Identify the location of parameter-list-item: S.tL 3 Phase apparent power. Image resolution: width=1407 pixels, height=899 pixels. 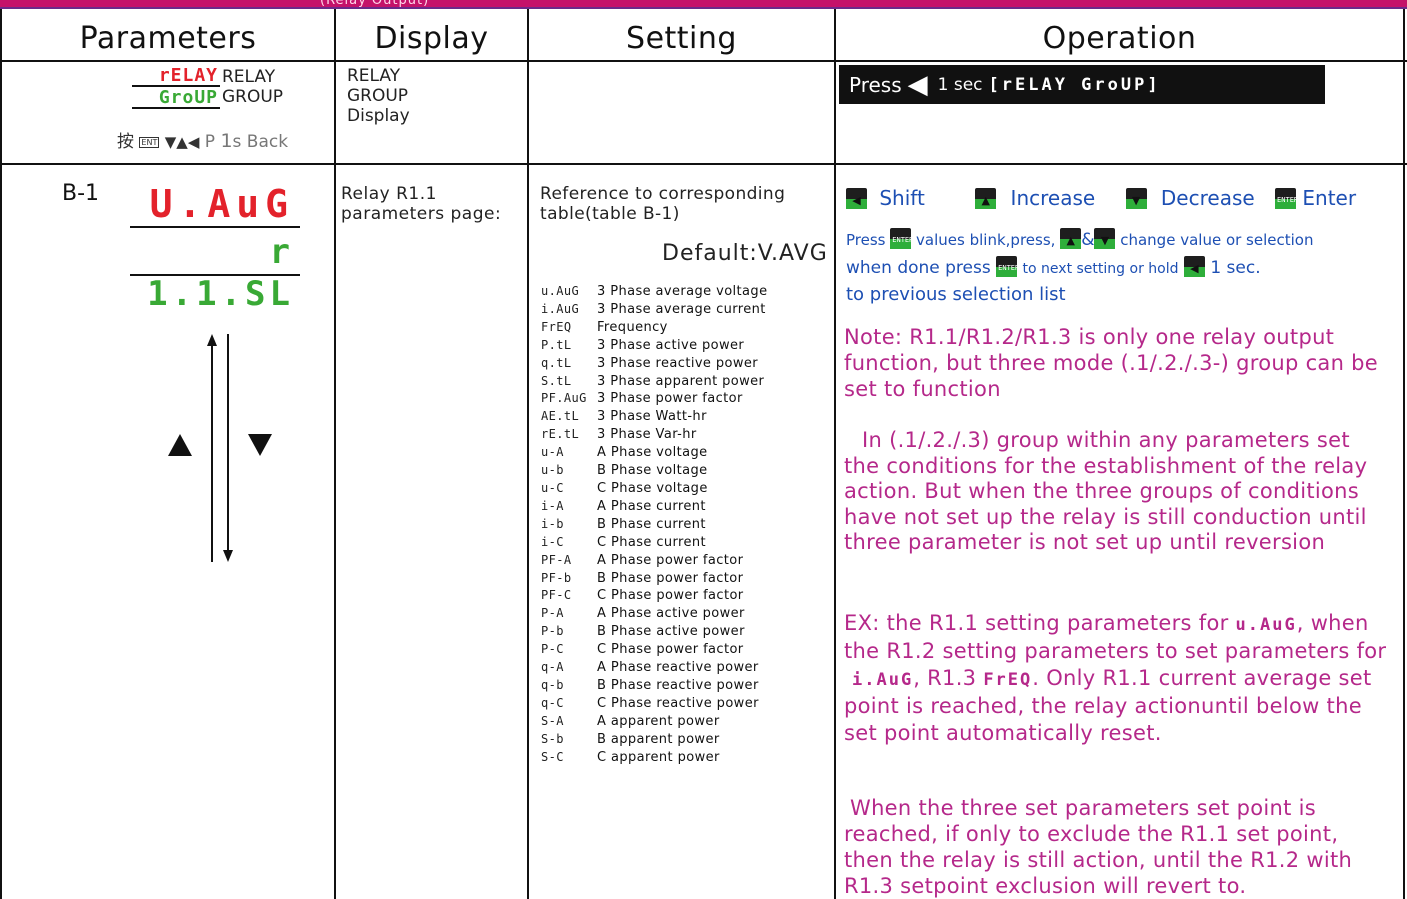
(654, 382).